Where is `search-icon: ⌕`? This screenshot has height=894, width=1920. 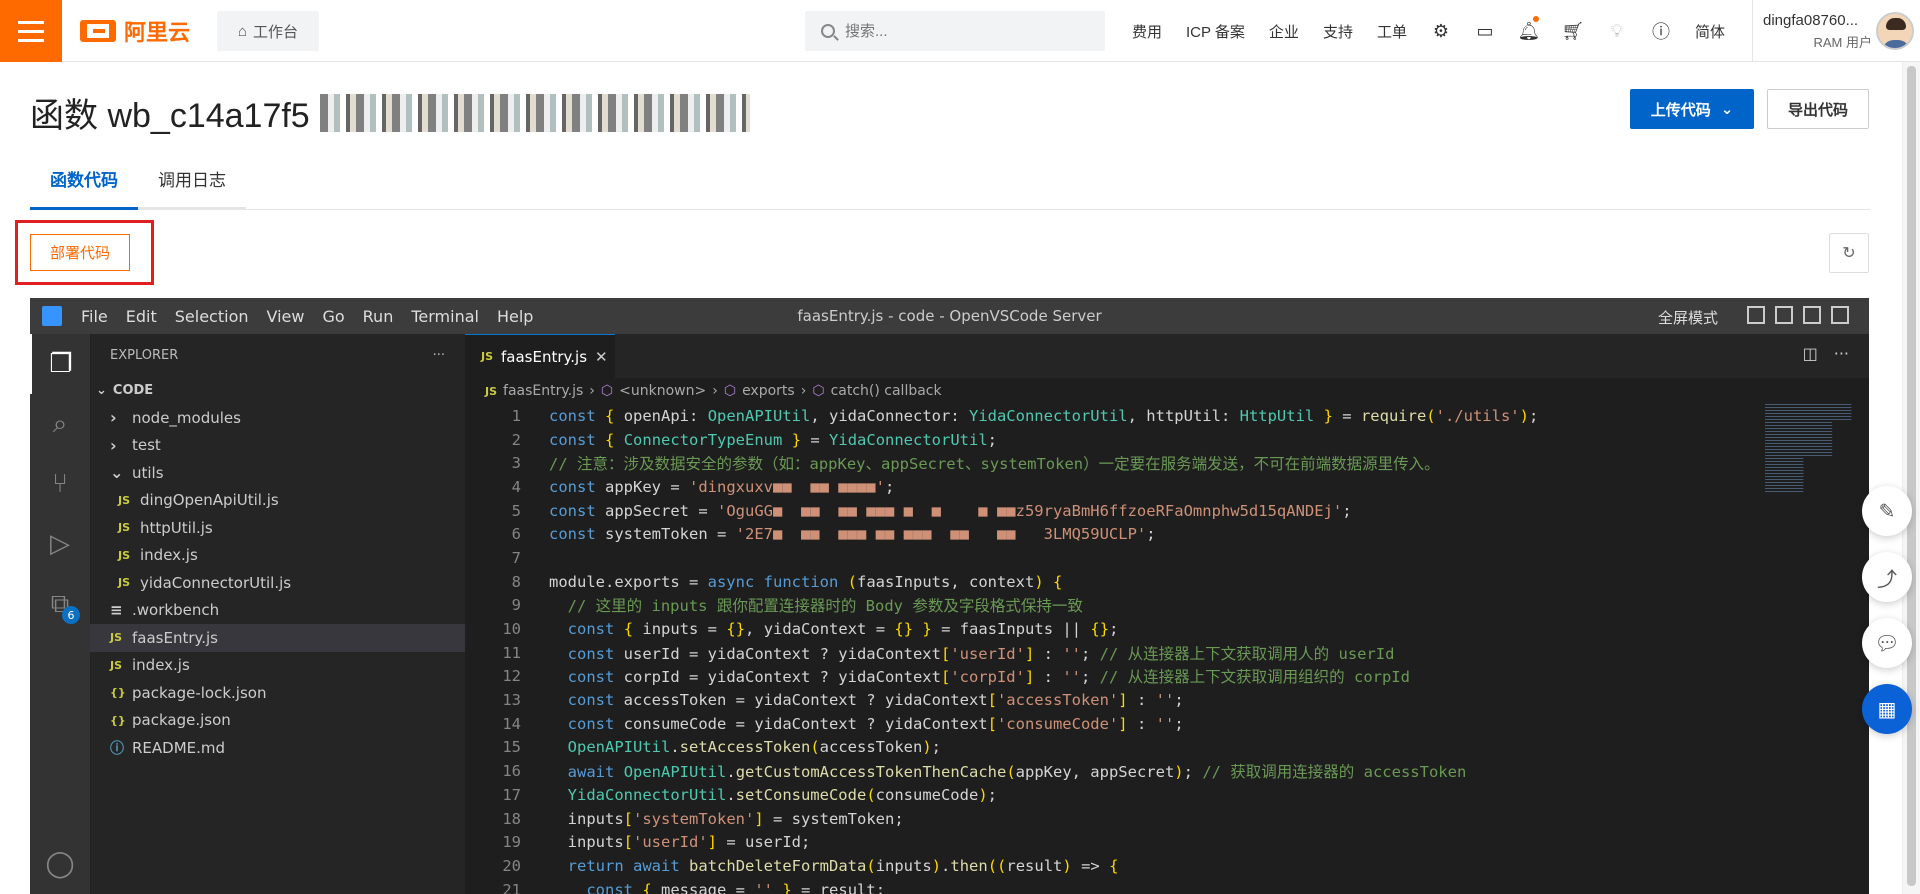 search-icon: ⌕ is located at coordinates (60, 424).